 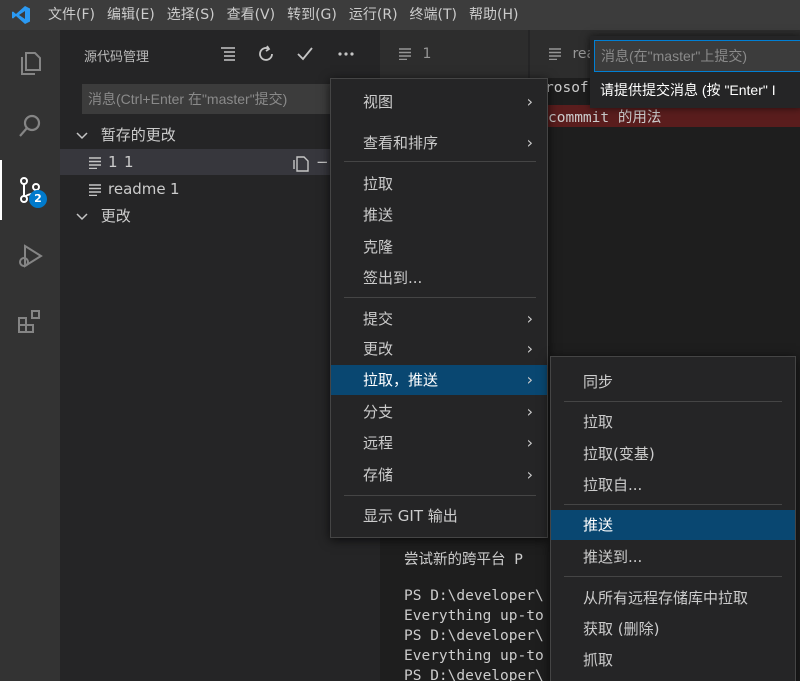 What do you see at coordinates (322, 162) in the screenshot?
I see `unstage-icon: −` at bounding box center [322, 162].